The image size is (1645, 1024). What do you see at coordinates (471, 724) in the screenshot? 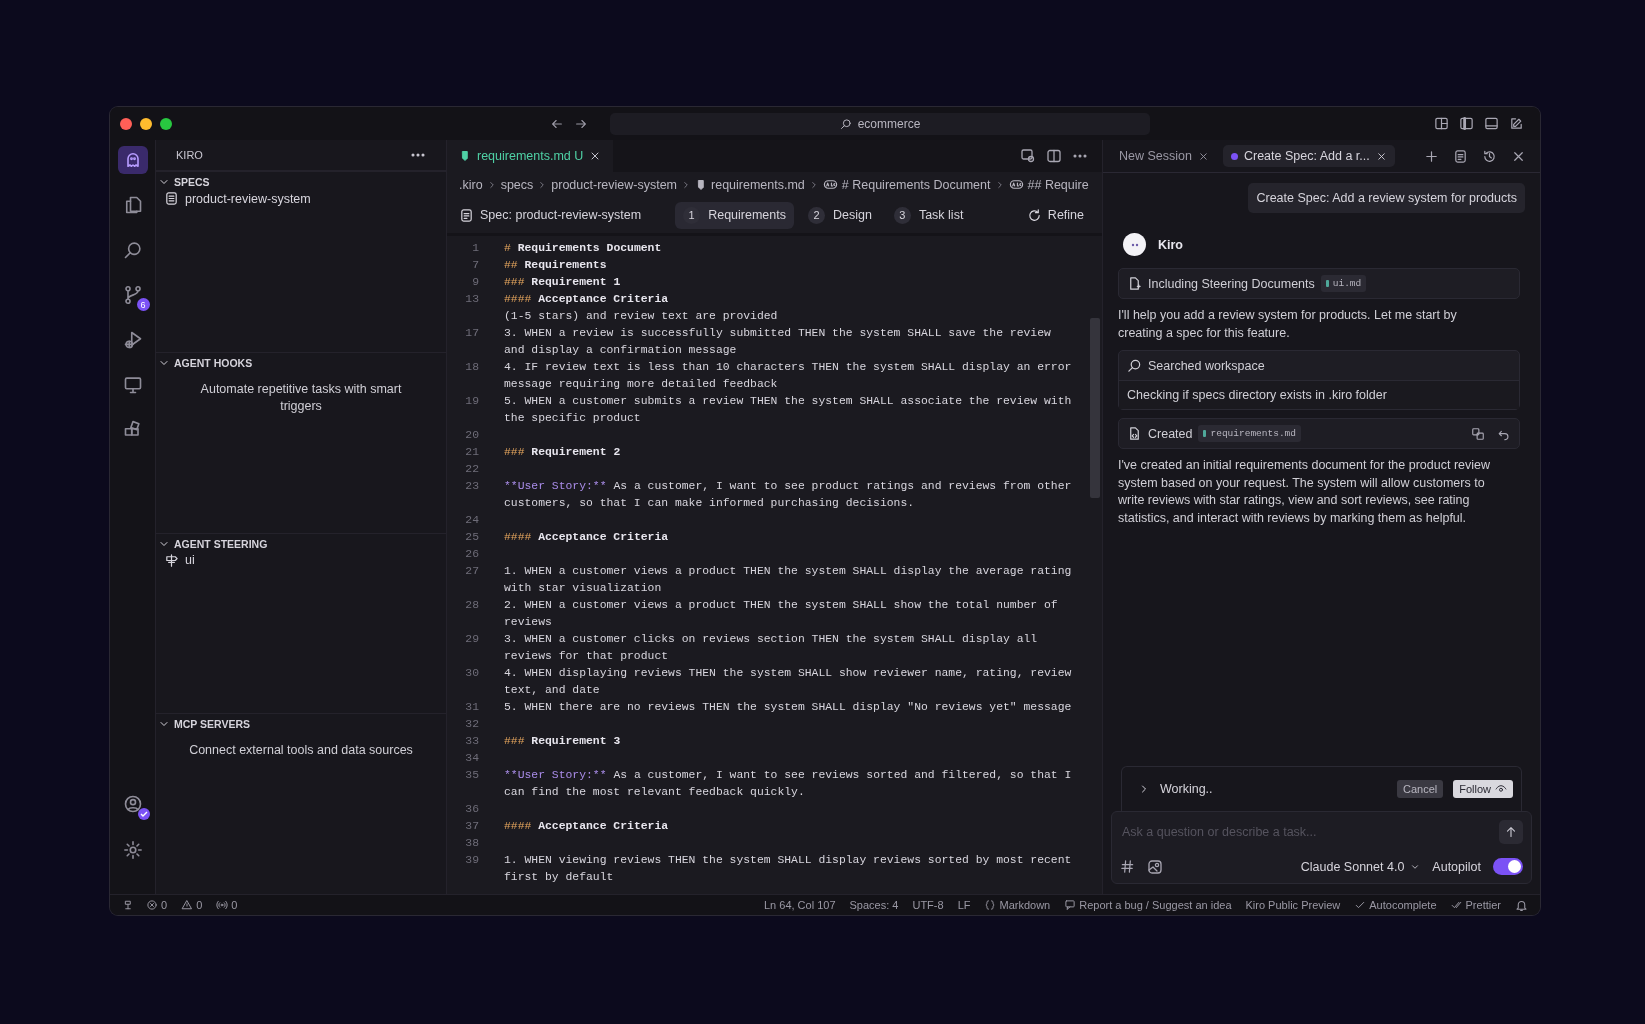
I see `line-number: 32` at bounding box center [471, 724].